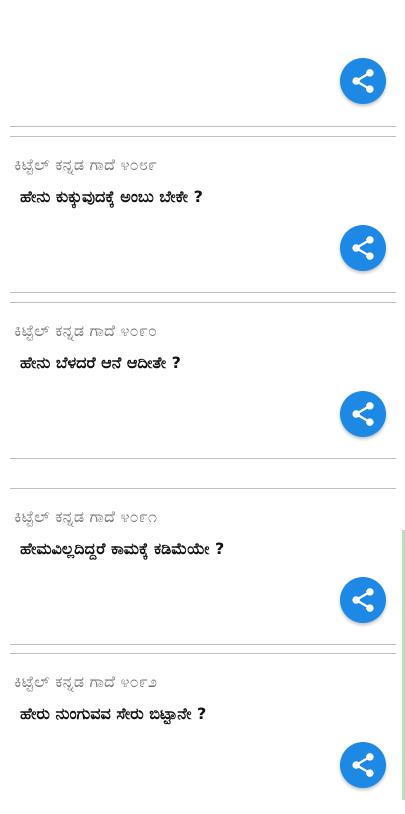 The width and height of the screenshot is (405, 814). Describe the element at coordinates (86, 164) in the screenshot. I see `proverb-title: ಕಿಟ್ಟೆಲ್ ಕನ್ನಡ ಗಾದೆ ೪೦೮೯` at that location.